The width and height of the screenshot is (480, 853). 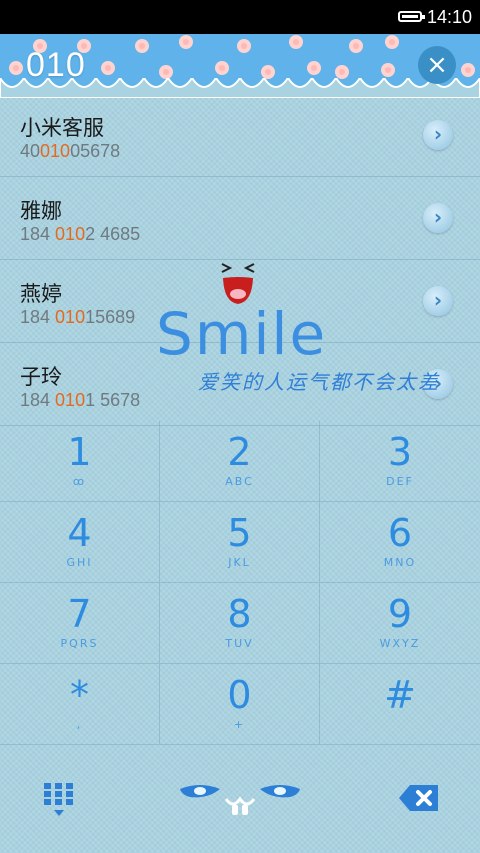 What do you see at coordinates (240, 66) in the screenshot?
I see `dial-header: 010 ×` at bounding box center [240, 66].